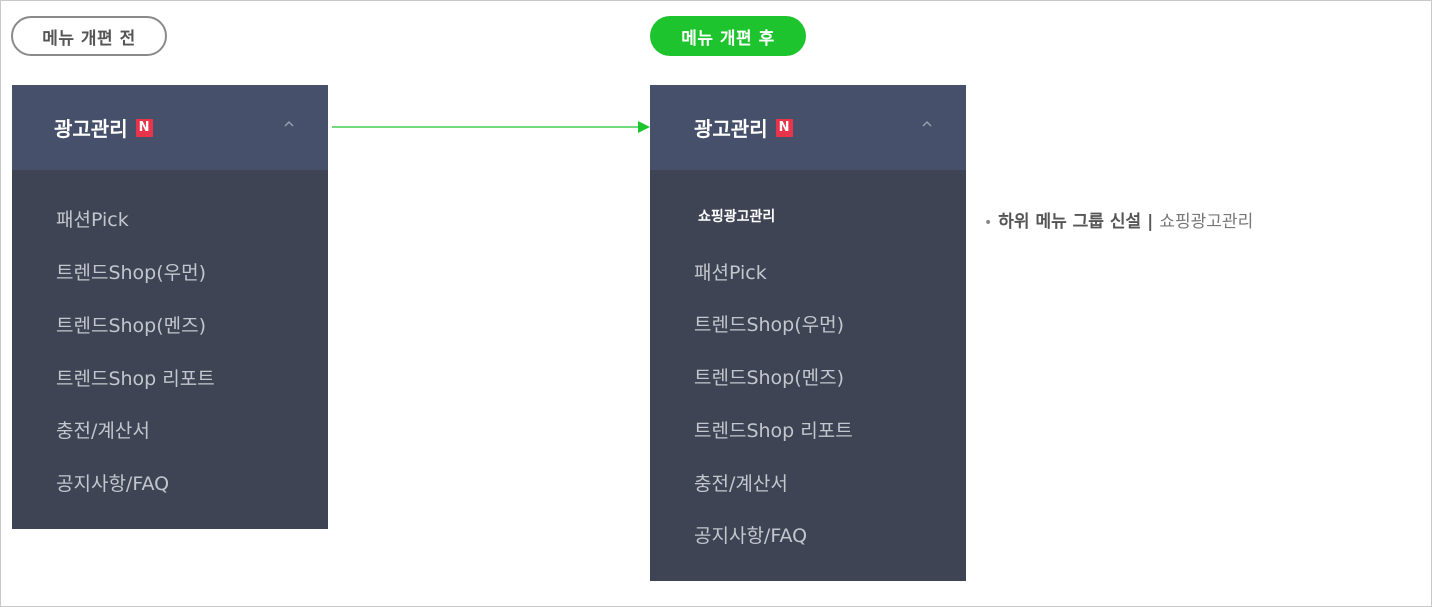 The height and width of the screenshot is (607, 1432). Describe the element at coordinates (808, 127) in the screenshot. I see `menu-header-after: 광고관리 N` at that location.